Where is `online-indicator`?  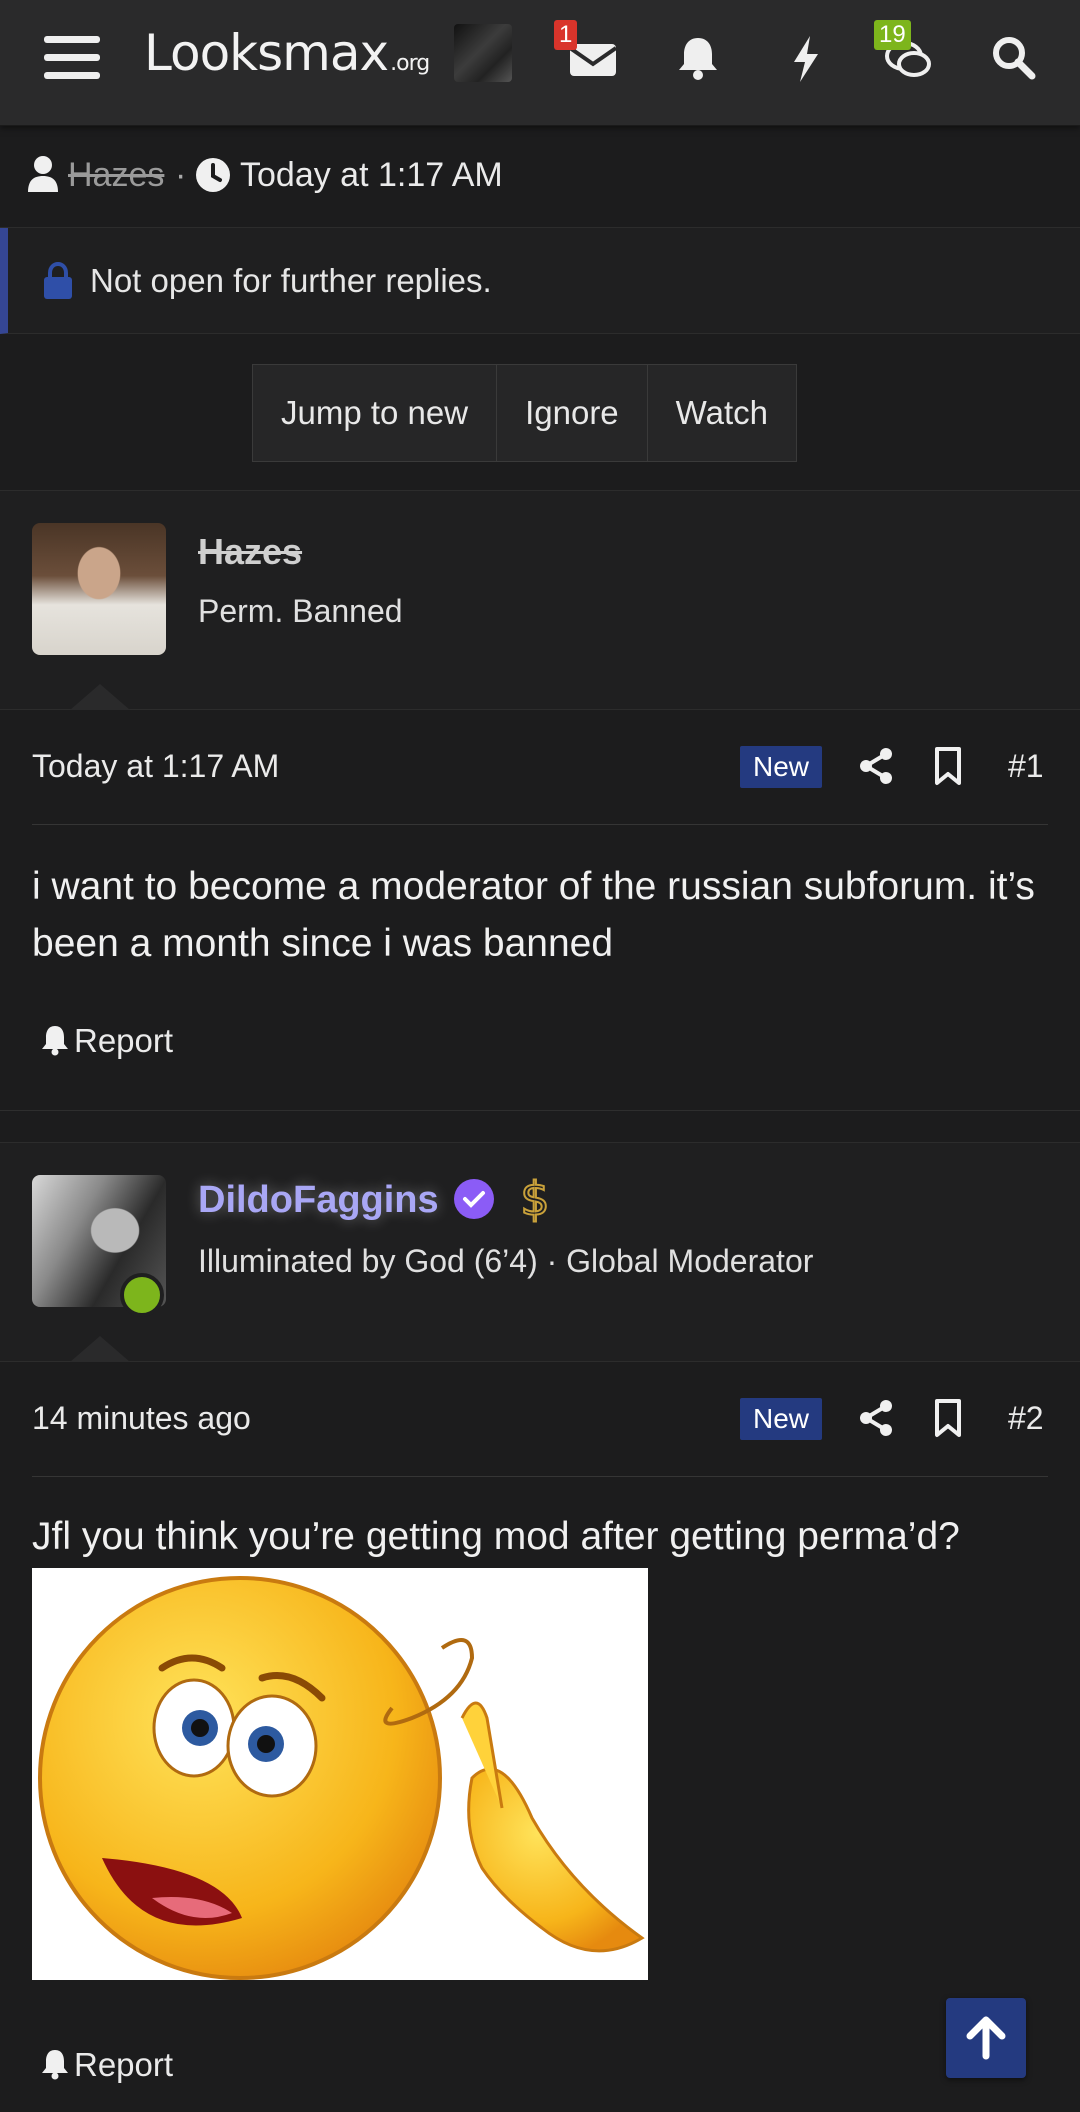
online-indicator is located at coordinates (142, 1295).